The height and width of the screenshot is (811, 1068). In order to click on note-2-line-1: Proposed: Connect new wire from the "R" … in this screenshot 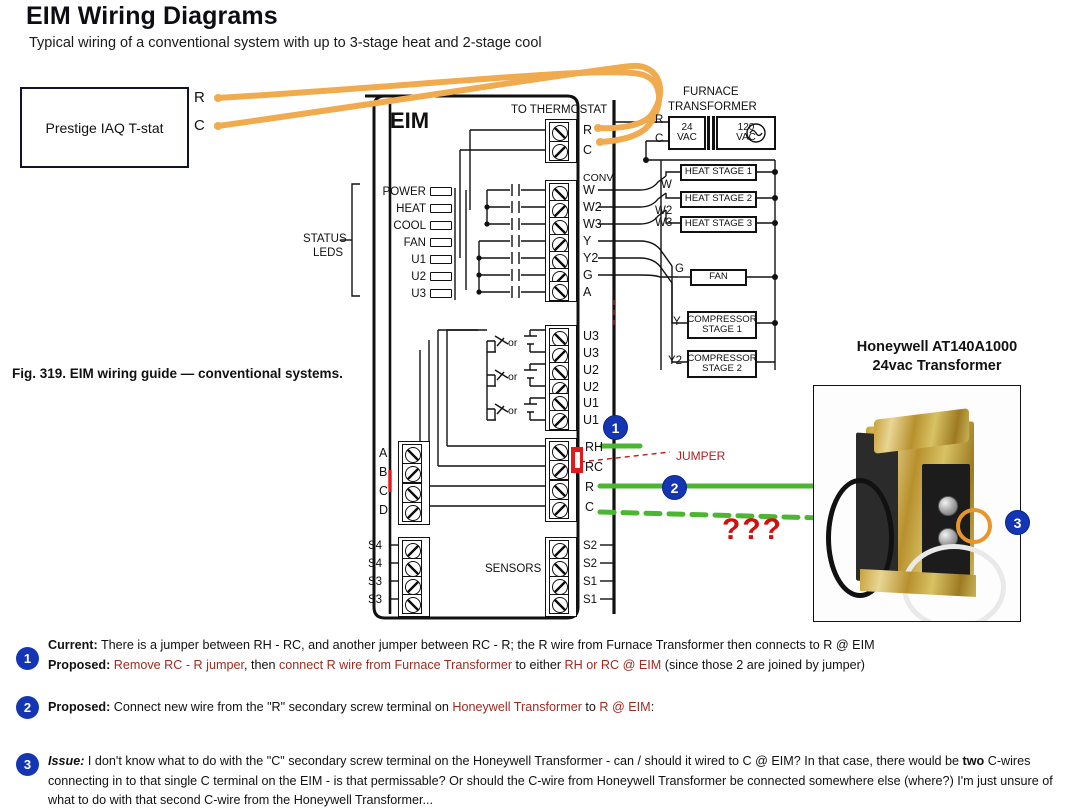, I will do `click(556, 708)`.